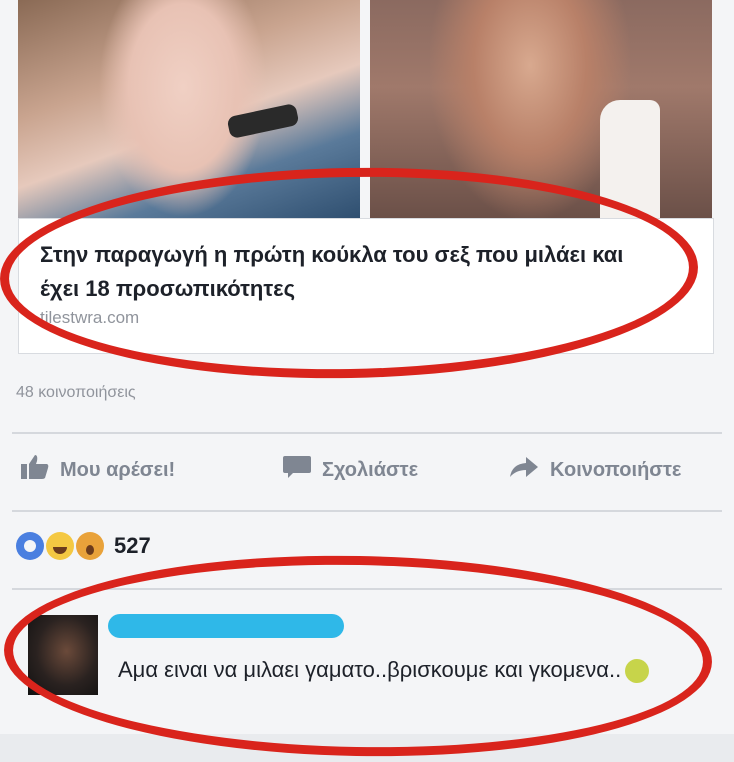  I want to click on comment-button: Σχολιάστε, so click(350, 470).